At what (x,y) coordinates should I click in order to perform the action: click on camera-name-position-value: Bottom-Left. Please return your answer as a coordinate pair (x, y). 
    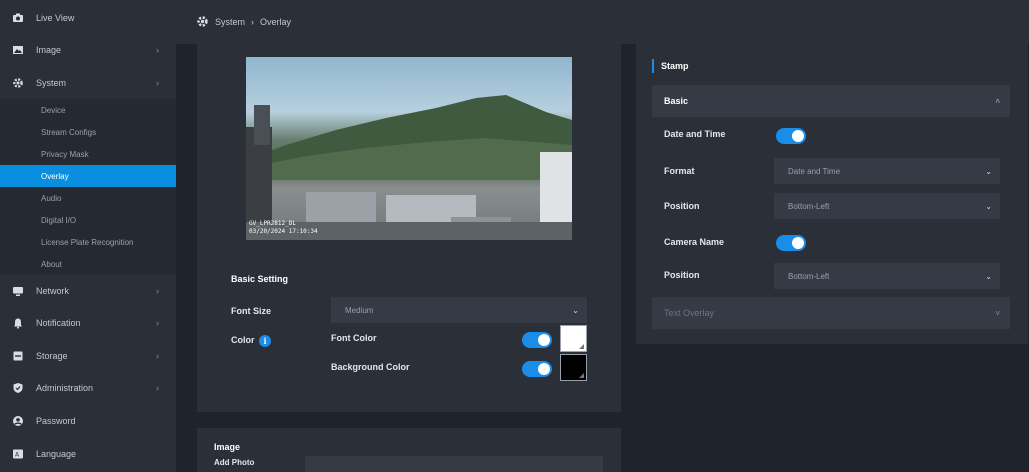
    Looking at the image, I should click on (809, 276).